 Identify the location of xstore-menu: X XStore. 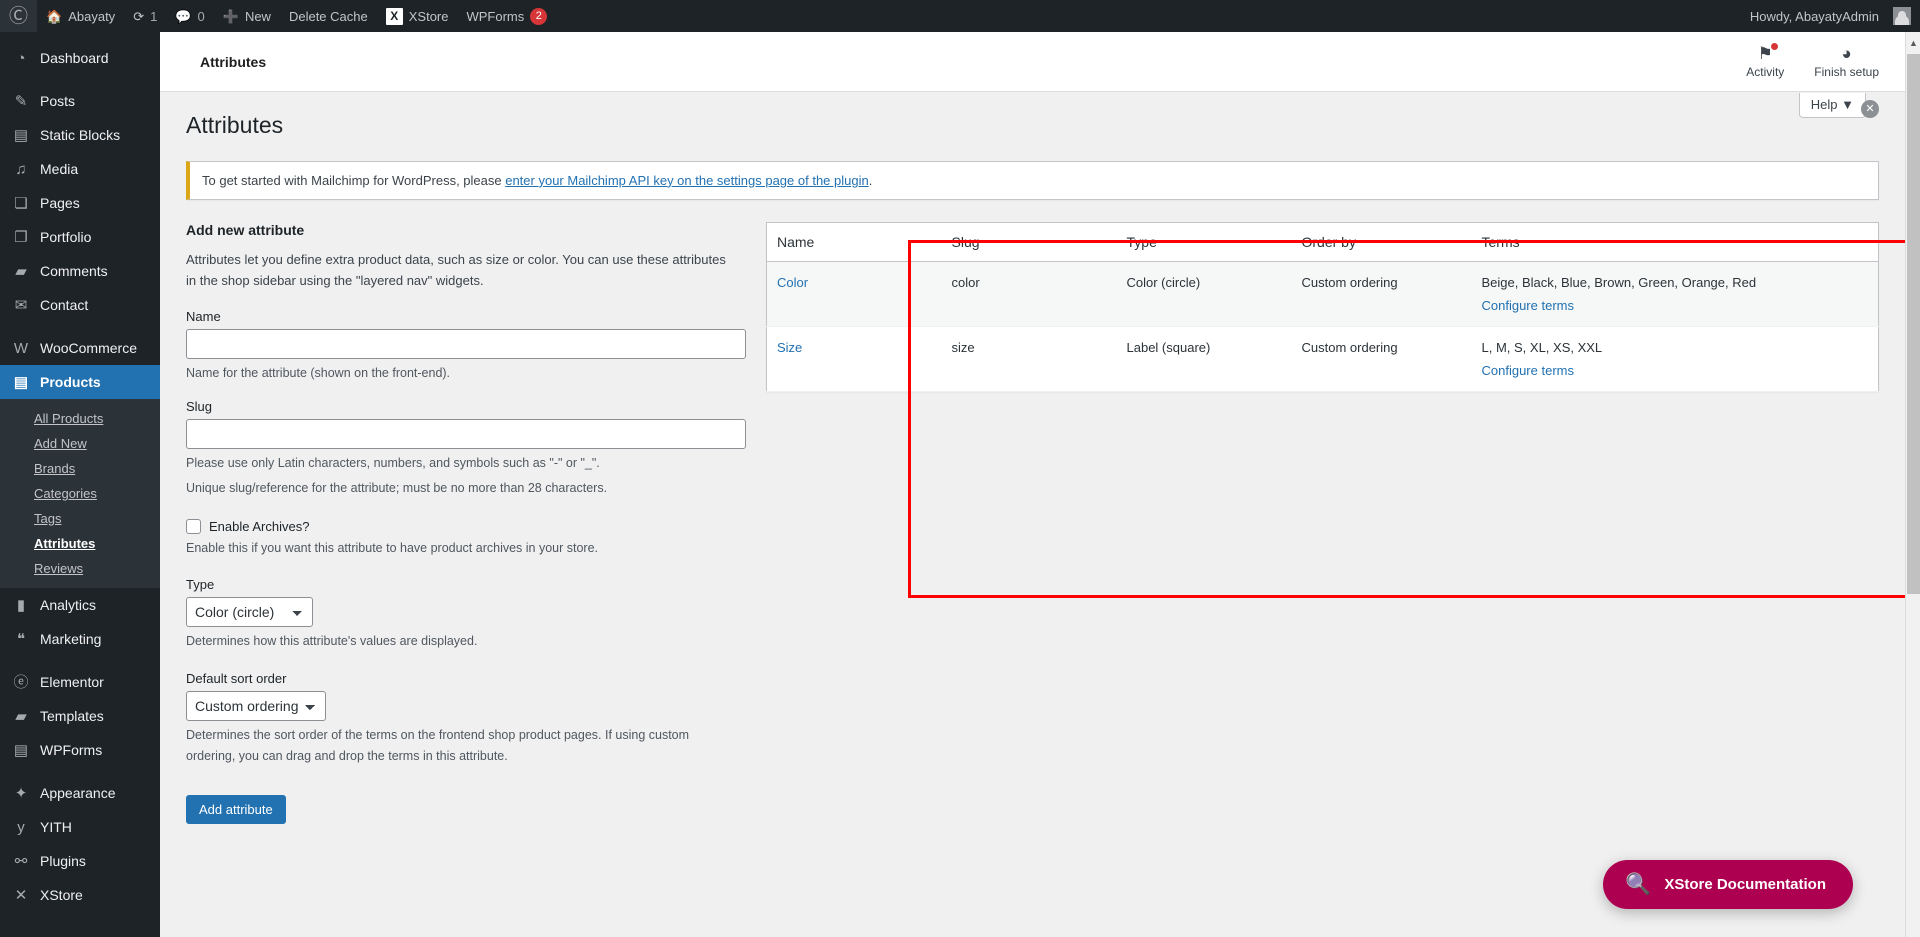
(417, 16).